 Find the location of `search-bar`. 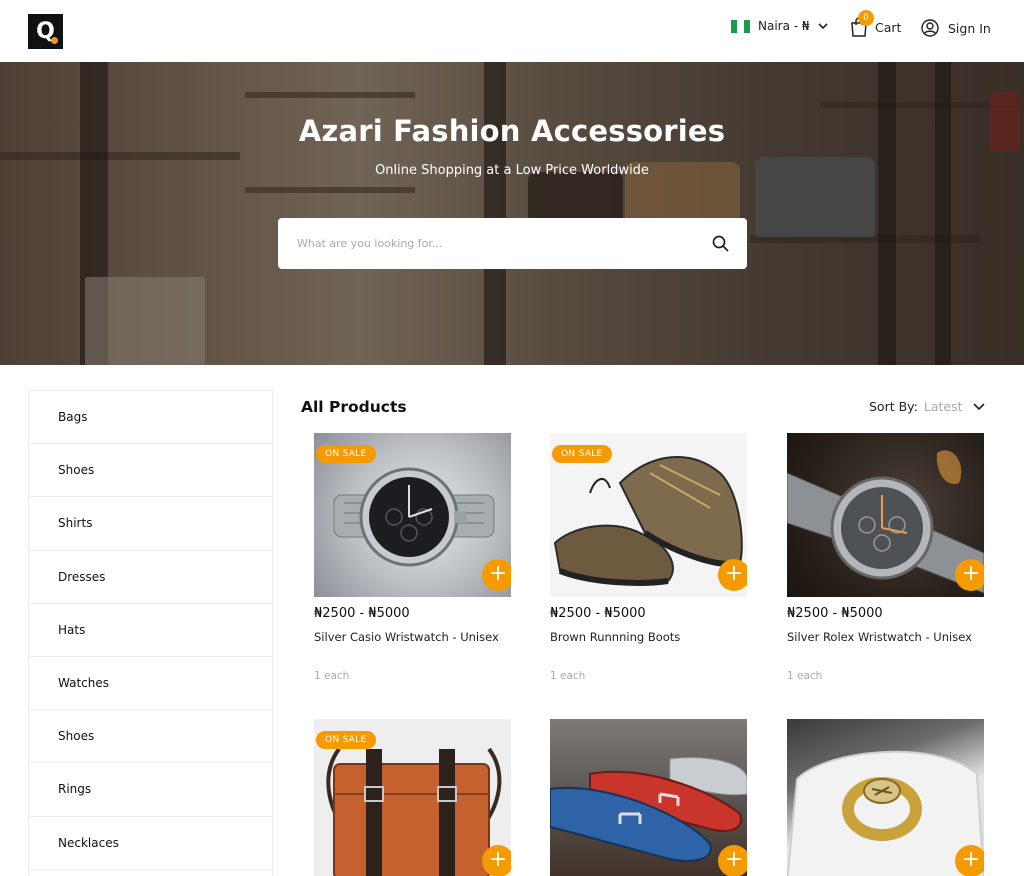

search-bar is located at coordinates (512, 243).